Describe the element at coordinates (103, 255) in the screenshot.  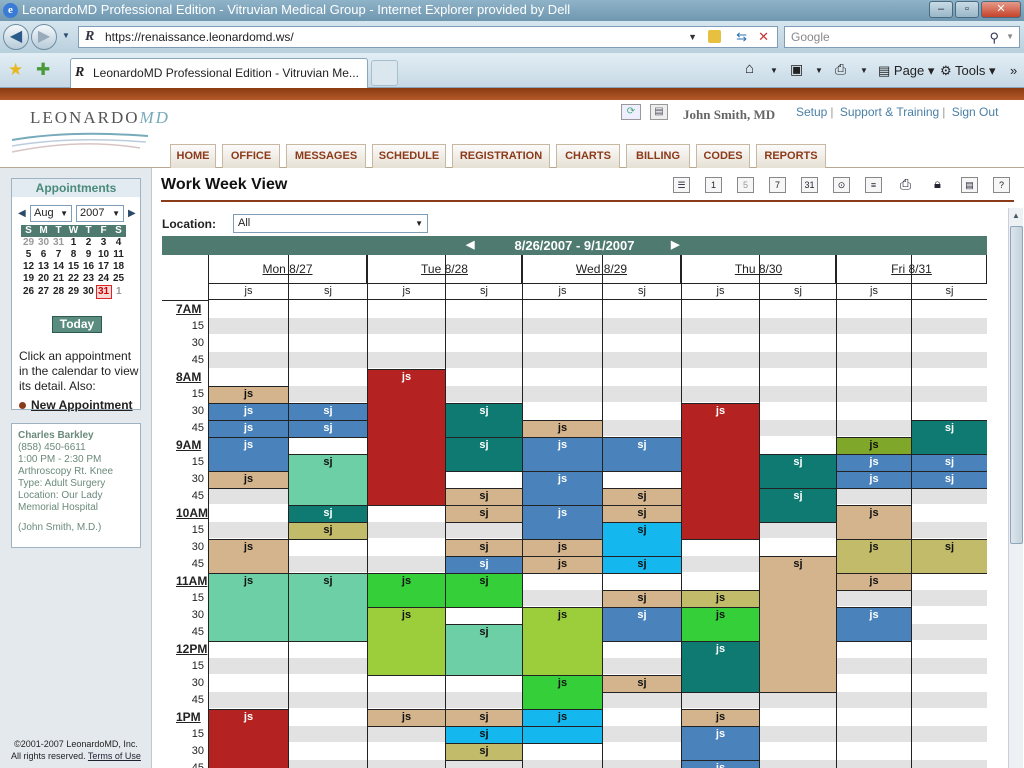
I see `calendar-day: 10` at that location.